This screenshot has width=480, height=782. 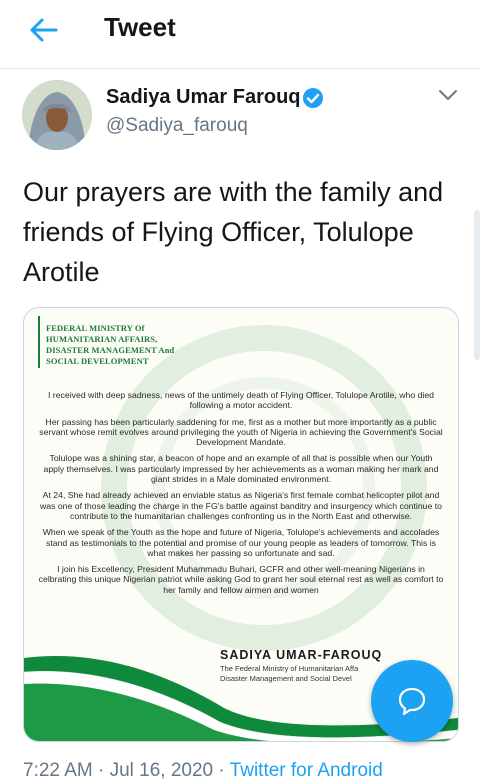 I want to click on author-name: Sadiya Umar Farouq, so click(x=203, y=97).